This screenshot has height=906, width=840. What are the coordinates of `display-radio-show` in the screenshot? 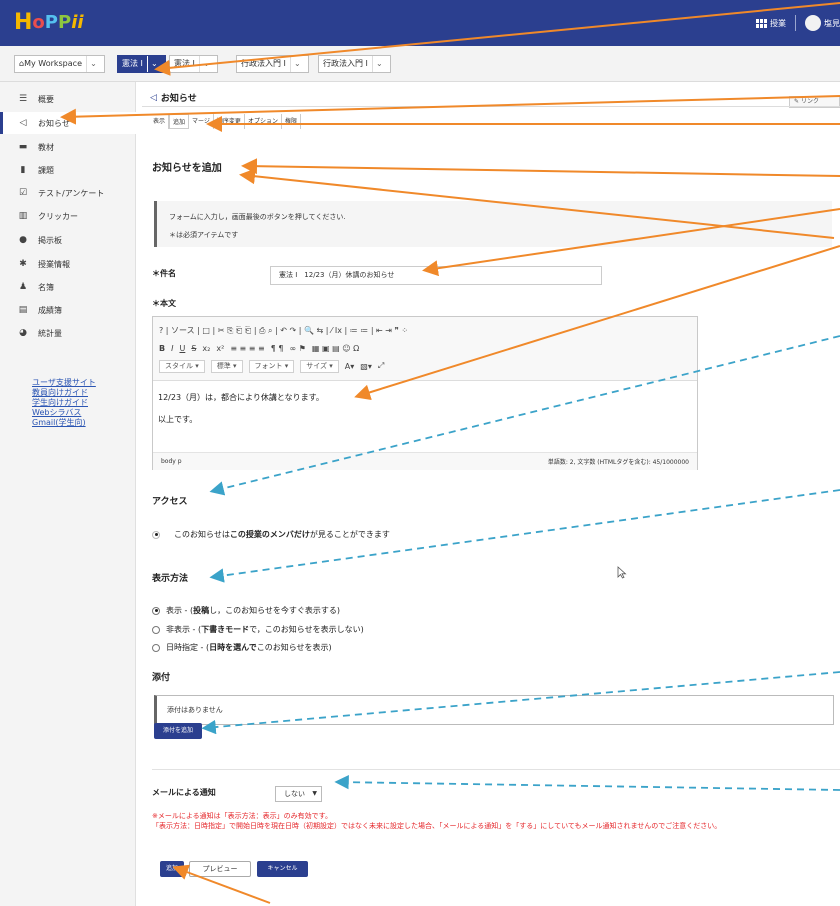 It's located at (156, 610).